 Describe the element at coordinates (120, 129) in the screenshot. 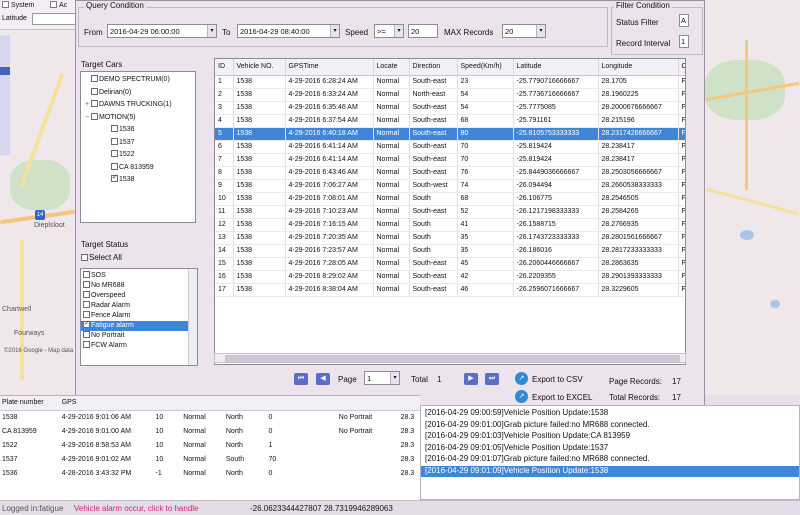

I see `tree-node: 1536` at that location.